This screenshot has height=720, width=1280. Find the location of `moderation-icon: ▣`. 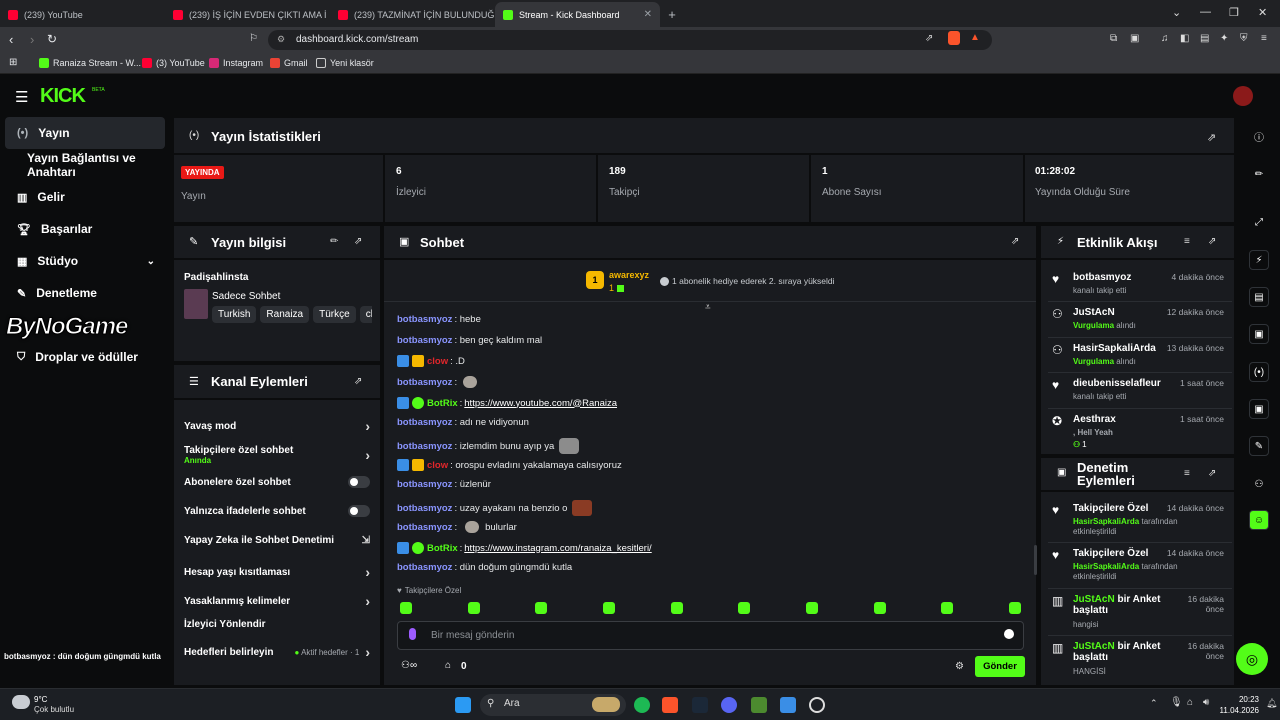

moderation-icon: ▣ is located at coordinates (1259, 409).